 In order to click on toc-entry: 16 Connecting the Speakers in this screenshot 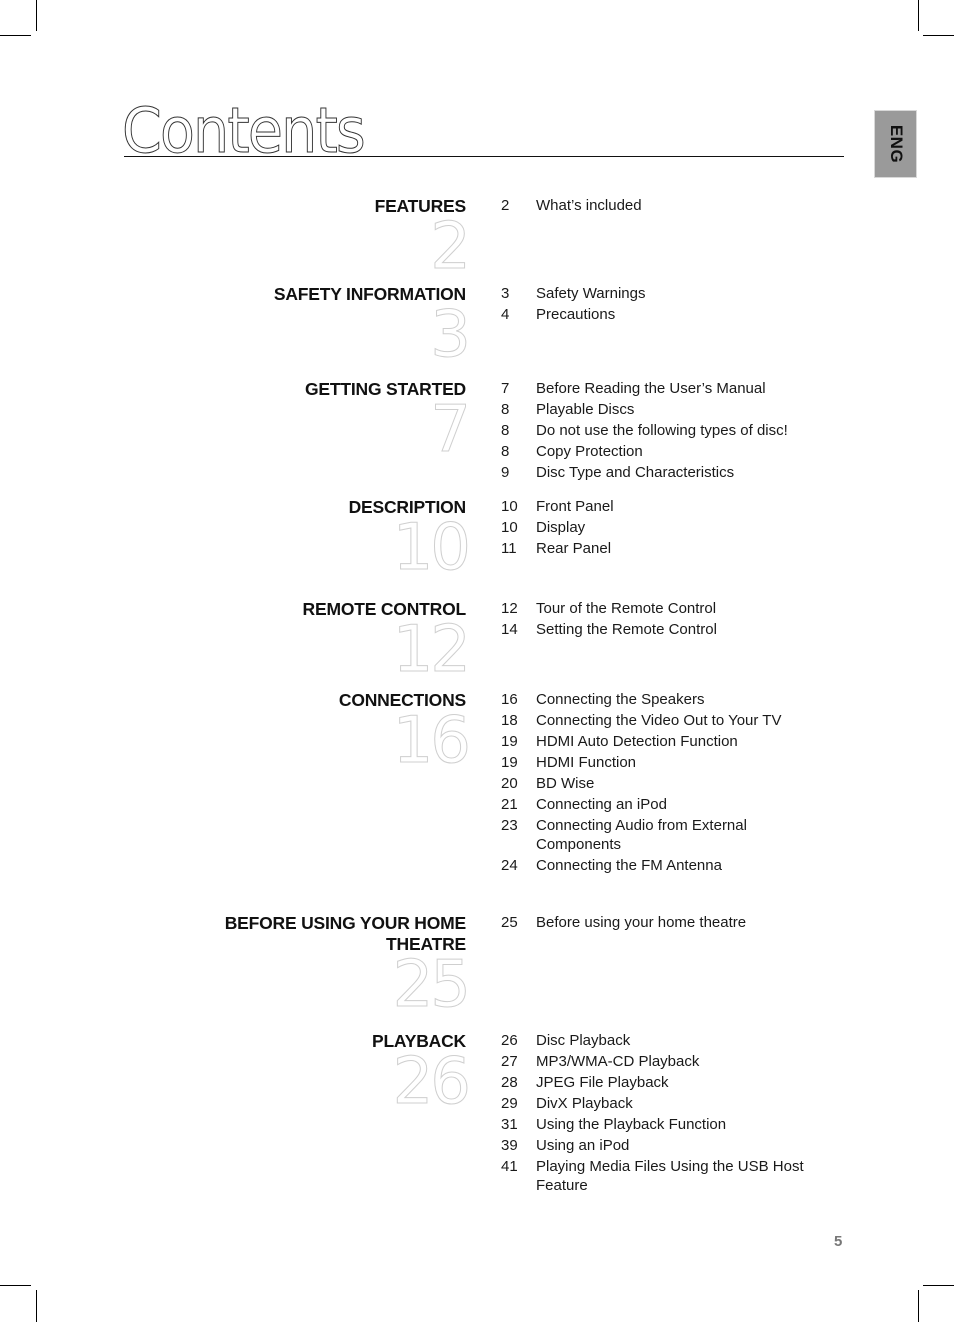, I will do `click(666, 699)`.